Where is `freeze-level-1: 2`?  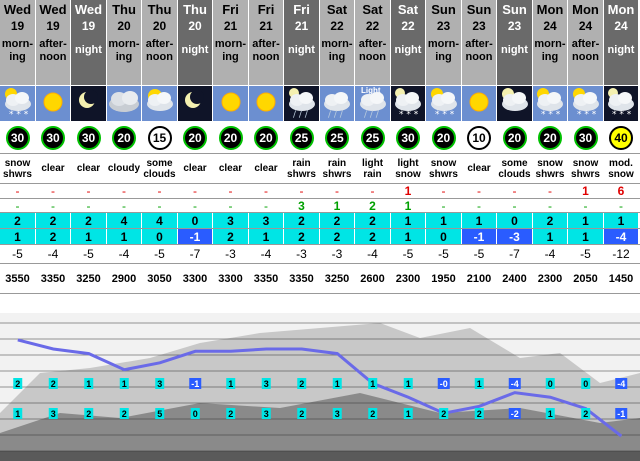
freeze-level-1: 2 is located at coordinates (301, 220).